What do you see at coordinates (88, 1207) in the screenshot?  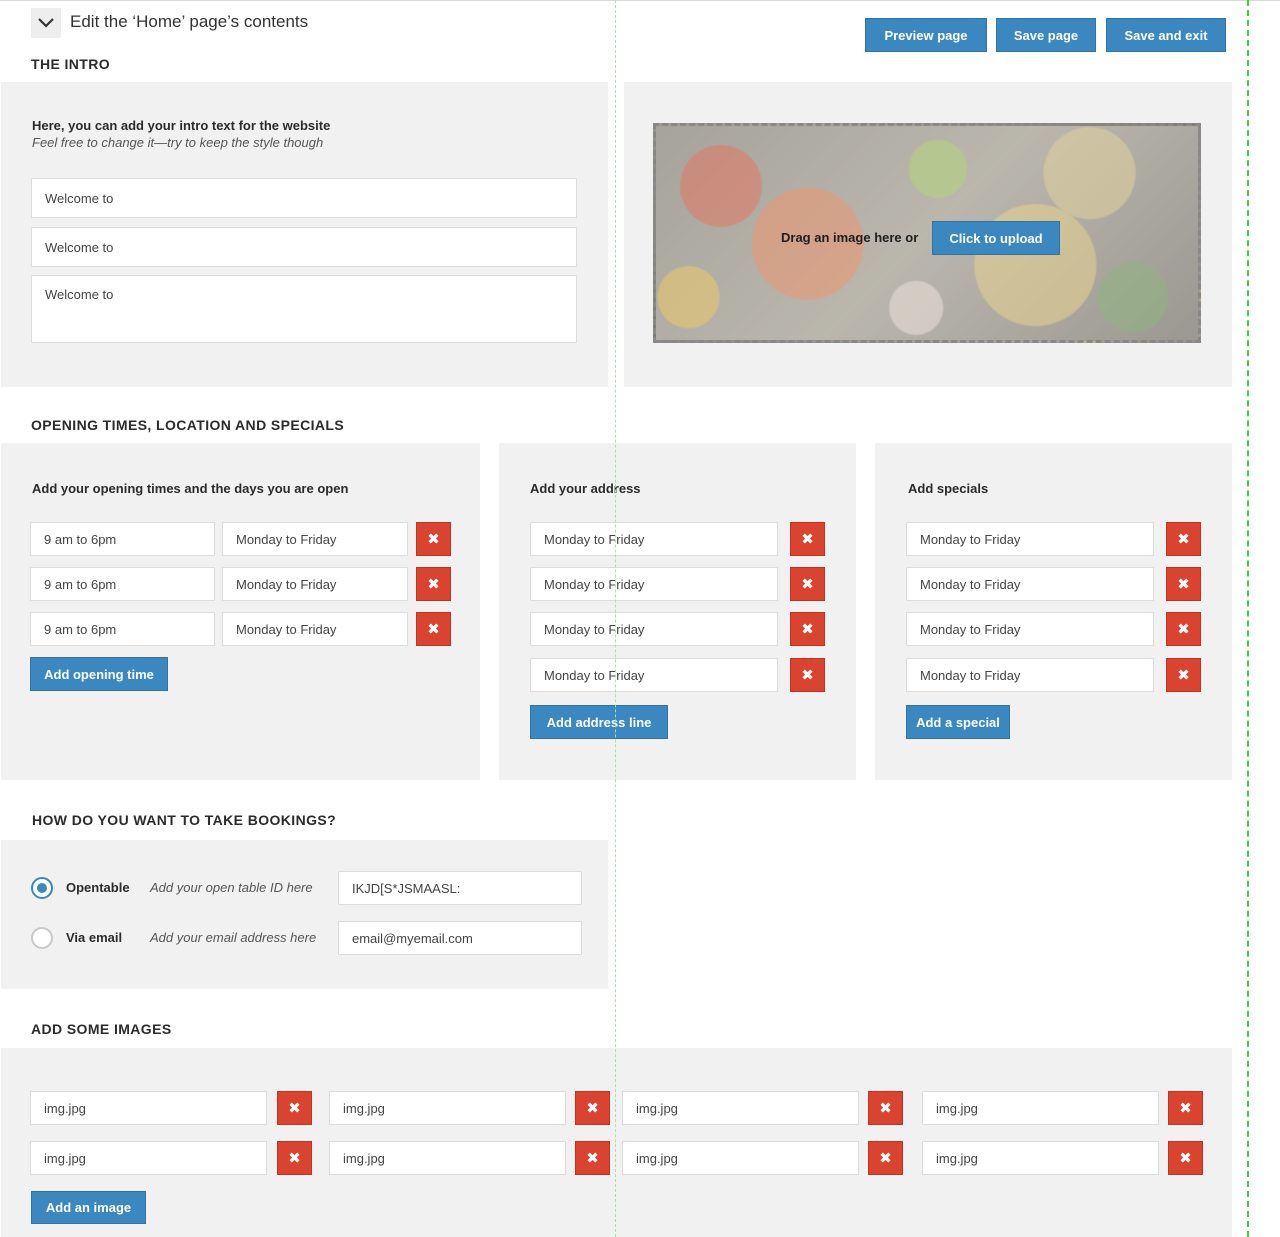 I see `add-image-button: Add an image` at bounding box center [88, 1207].